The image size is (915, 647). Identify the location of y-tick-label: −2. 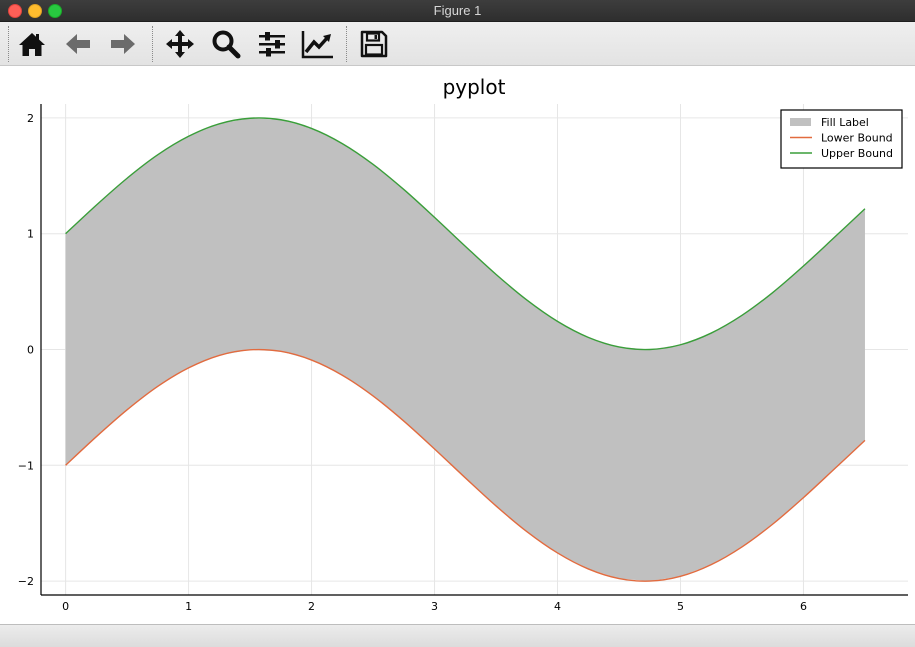
(26, 581).